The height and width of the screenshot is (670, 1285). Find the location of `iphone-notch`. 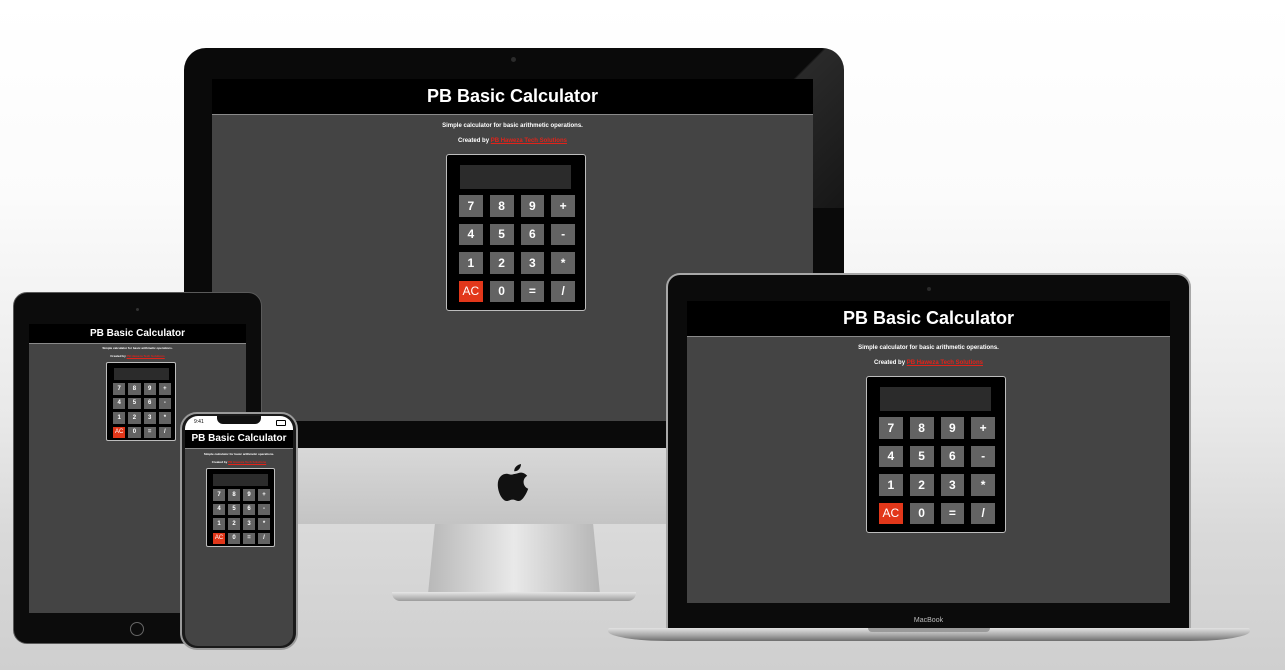

iphone-notch is located at coordinates (239, 420).